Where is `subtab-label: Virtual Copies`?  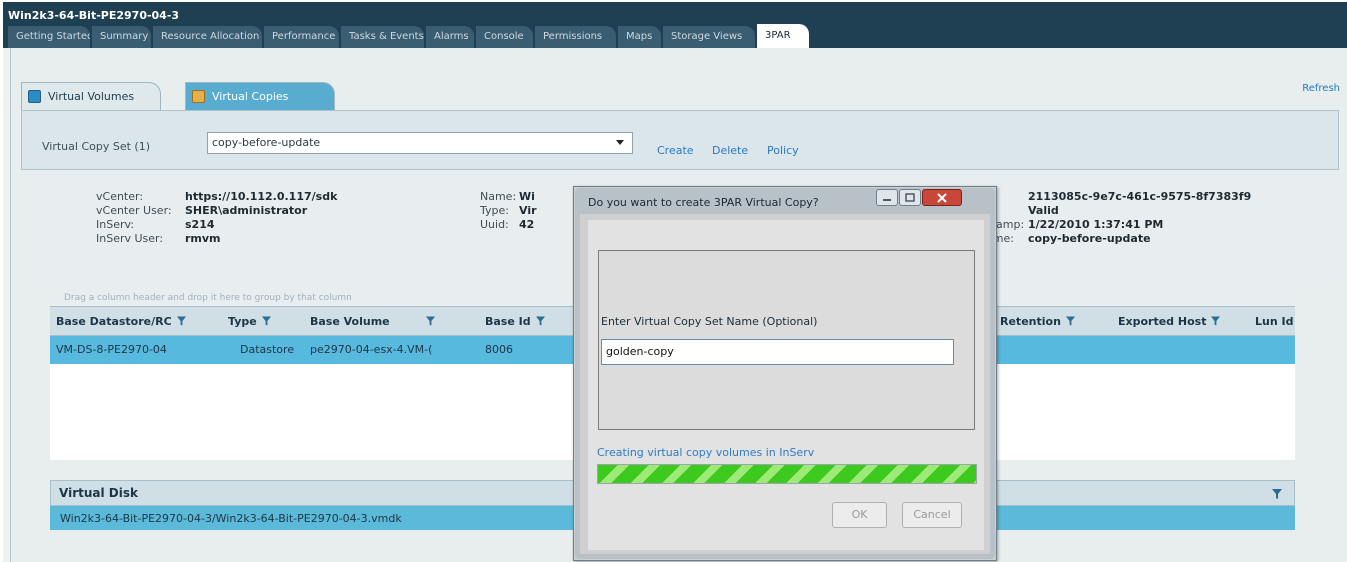
subtab-label: Virtual Copies is located at coordinates (250, 96).